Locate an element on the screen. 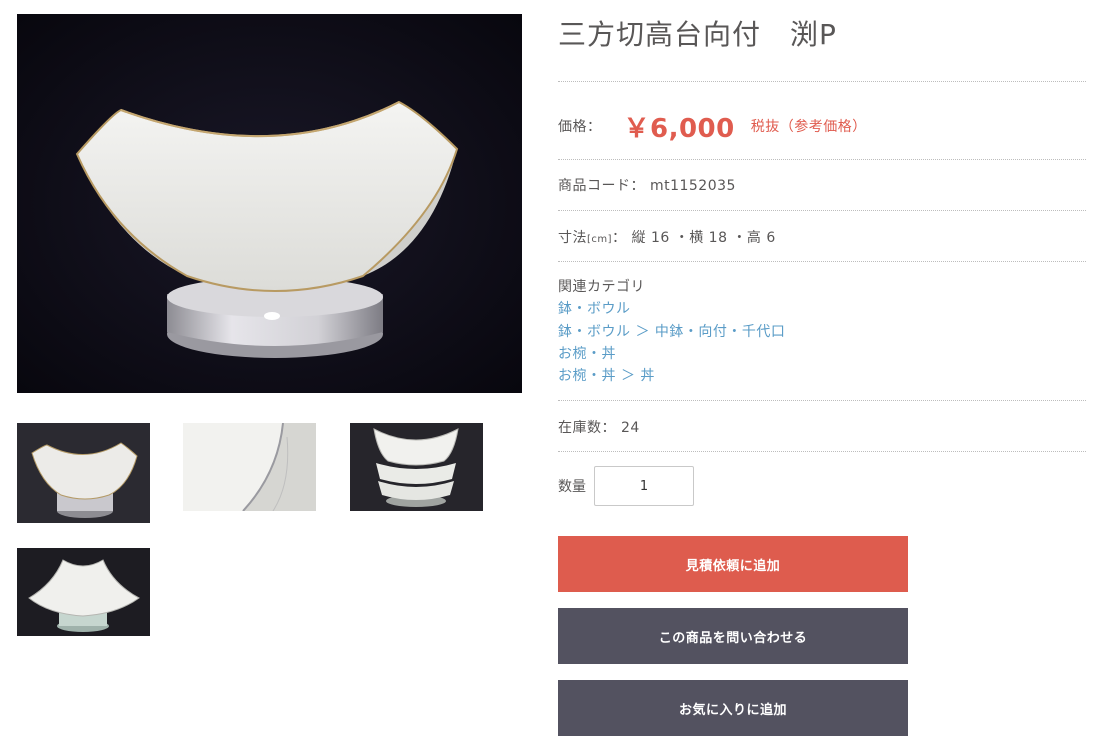 Image resolution: width=1100 pixels, height=750 pixels. quantity-label: 数量 is located at coordinates (572, 487).